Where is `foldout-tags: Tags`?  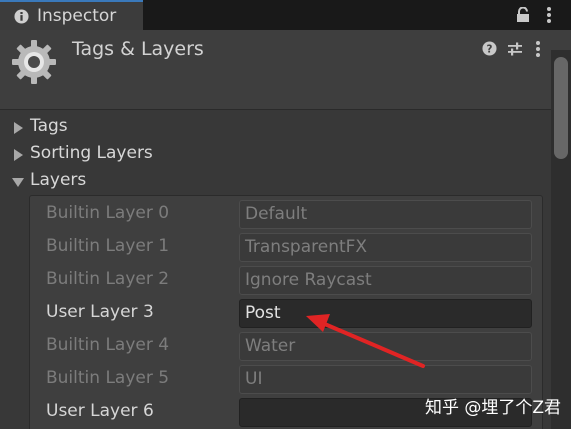 foldout-tags: Tags is located at coordinates (162, 128).